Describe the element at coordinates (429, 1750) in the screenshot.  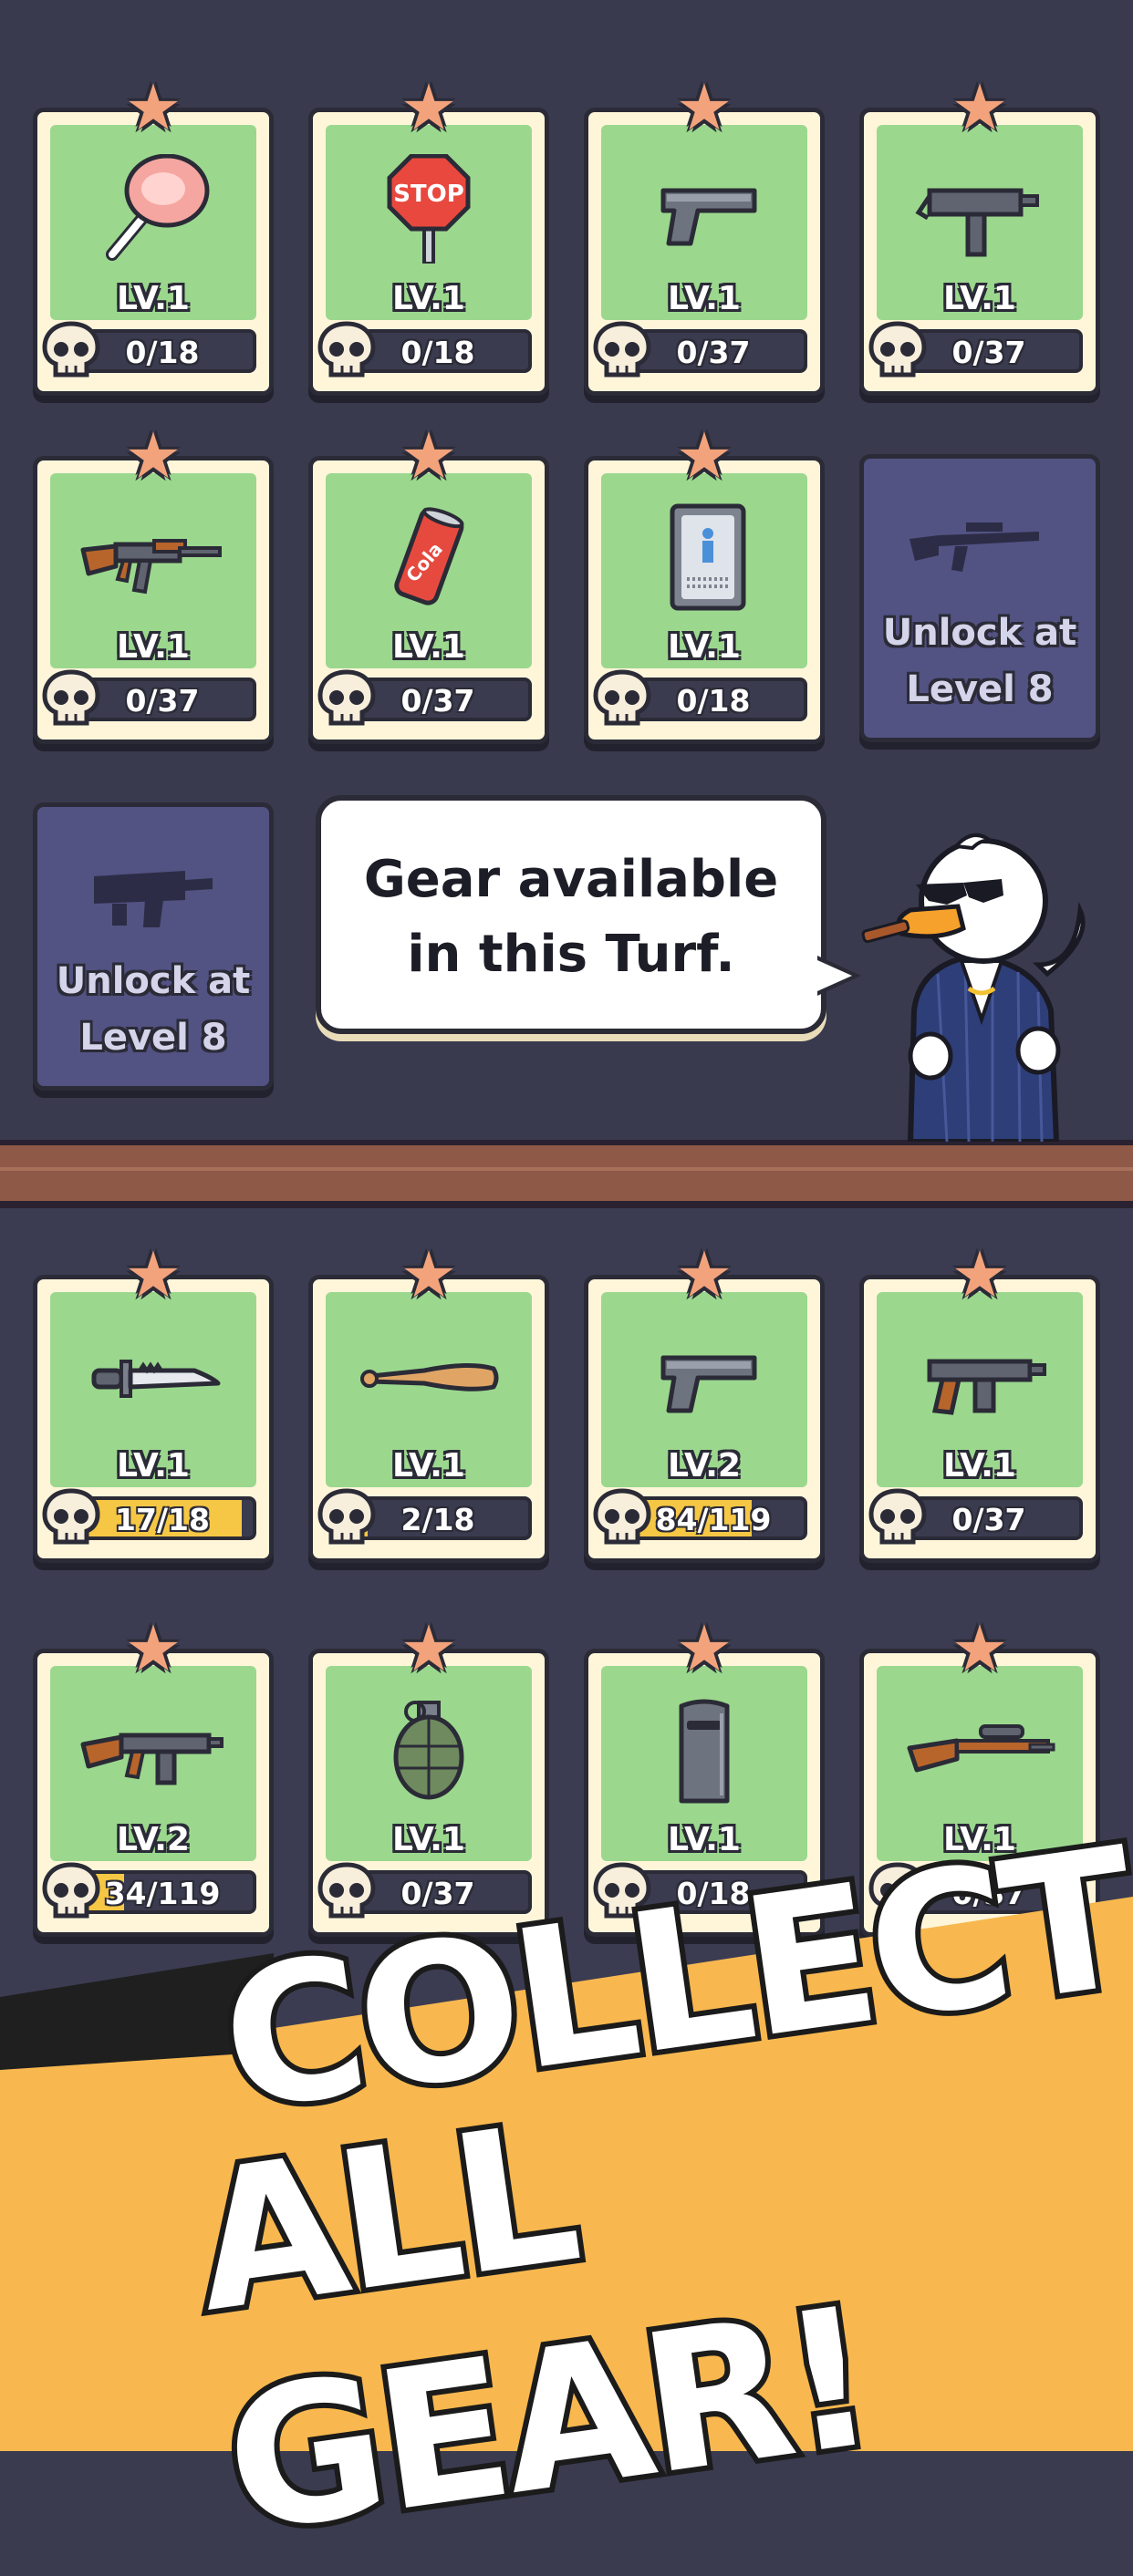
I see `grenade-icon` at that location.